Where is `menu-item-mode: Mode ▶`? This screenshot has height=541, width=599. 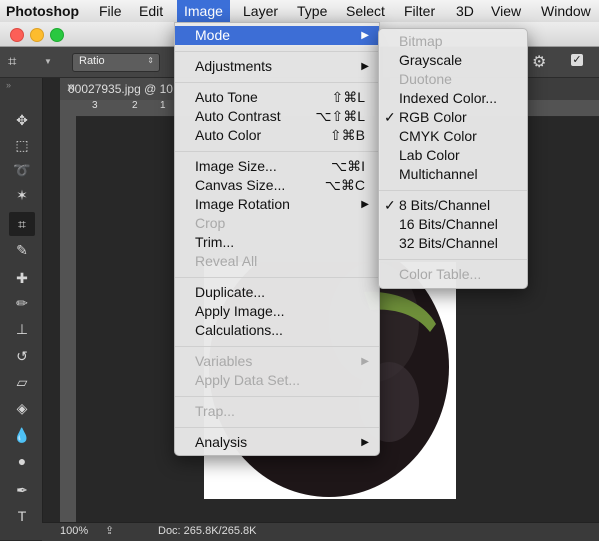
menu-item-mode: Mode ▶ is located at coordinates (277, 35).